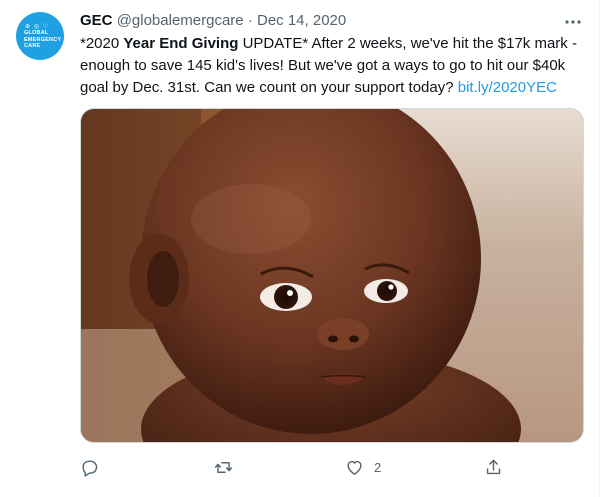  I want to click on reply-icon, so click(90, 468).